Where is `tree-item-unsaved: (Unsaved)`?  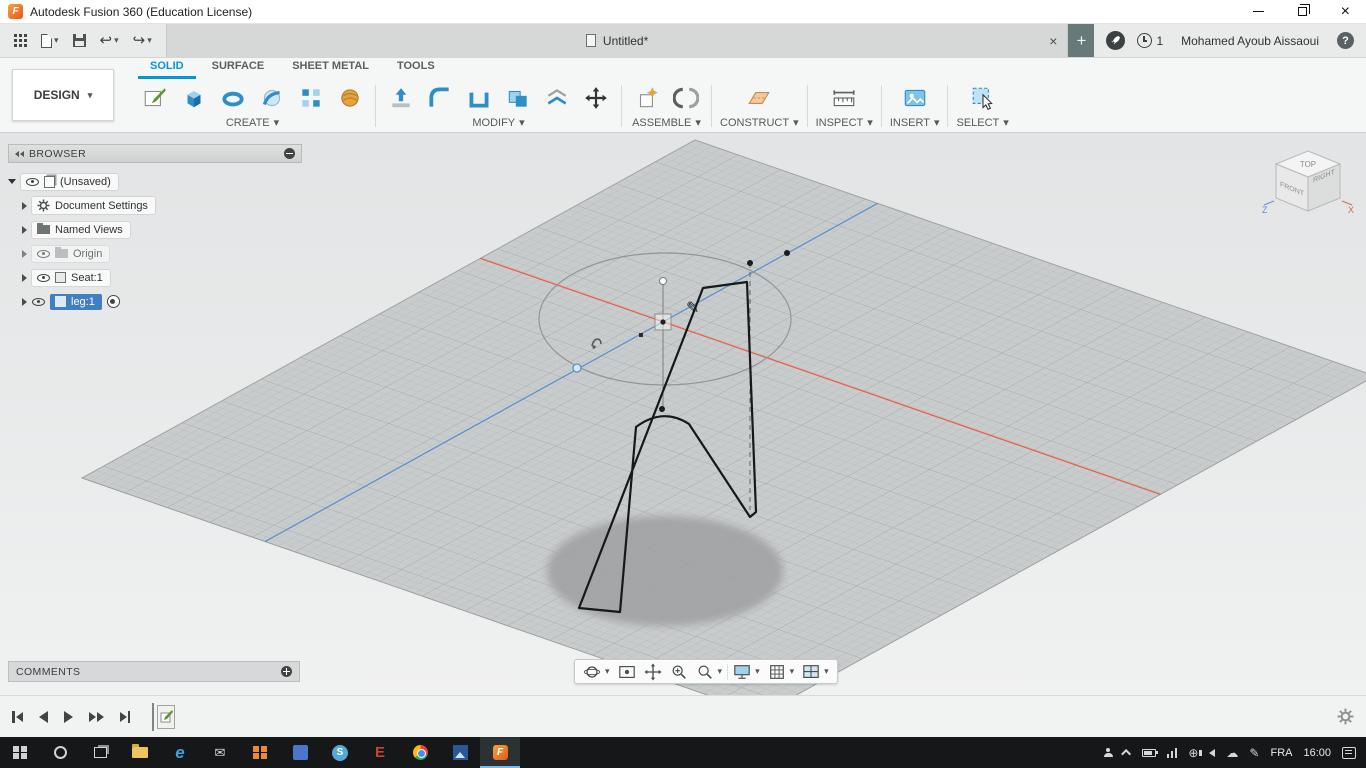
tree-item-unsaved: (Unsaved) is located at coordinates (155, 181).